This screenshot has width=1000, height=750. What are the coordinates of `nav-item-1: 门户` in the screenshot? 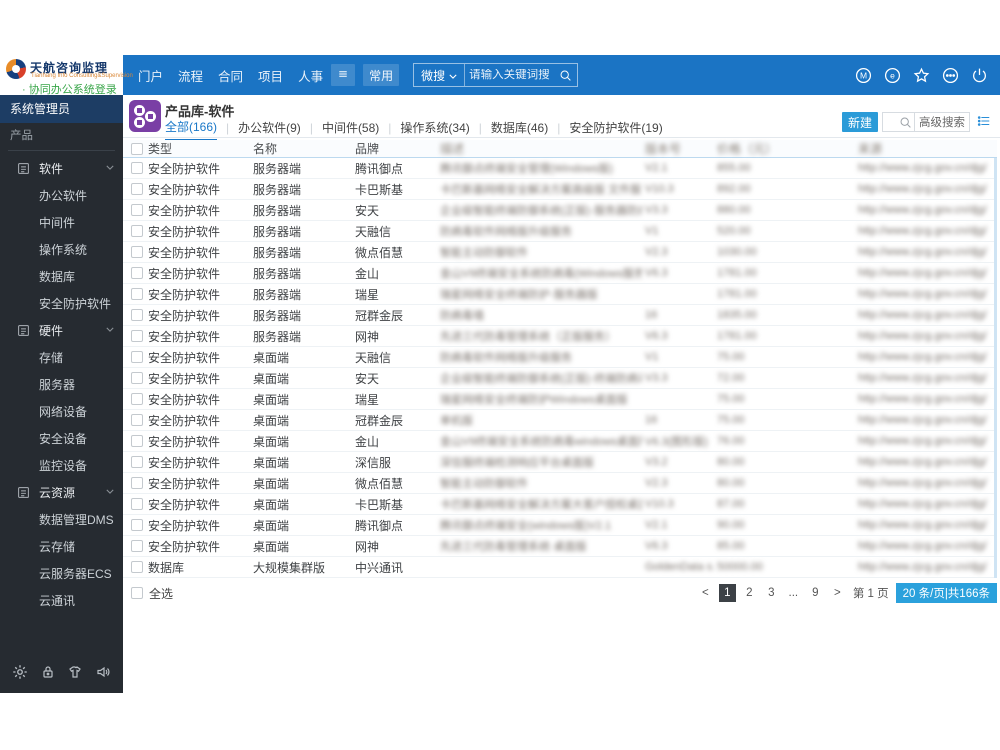 It's located at (150, 75).